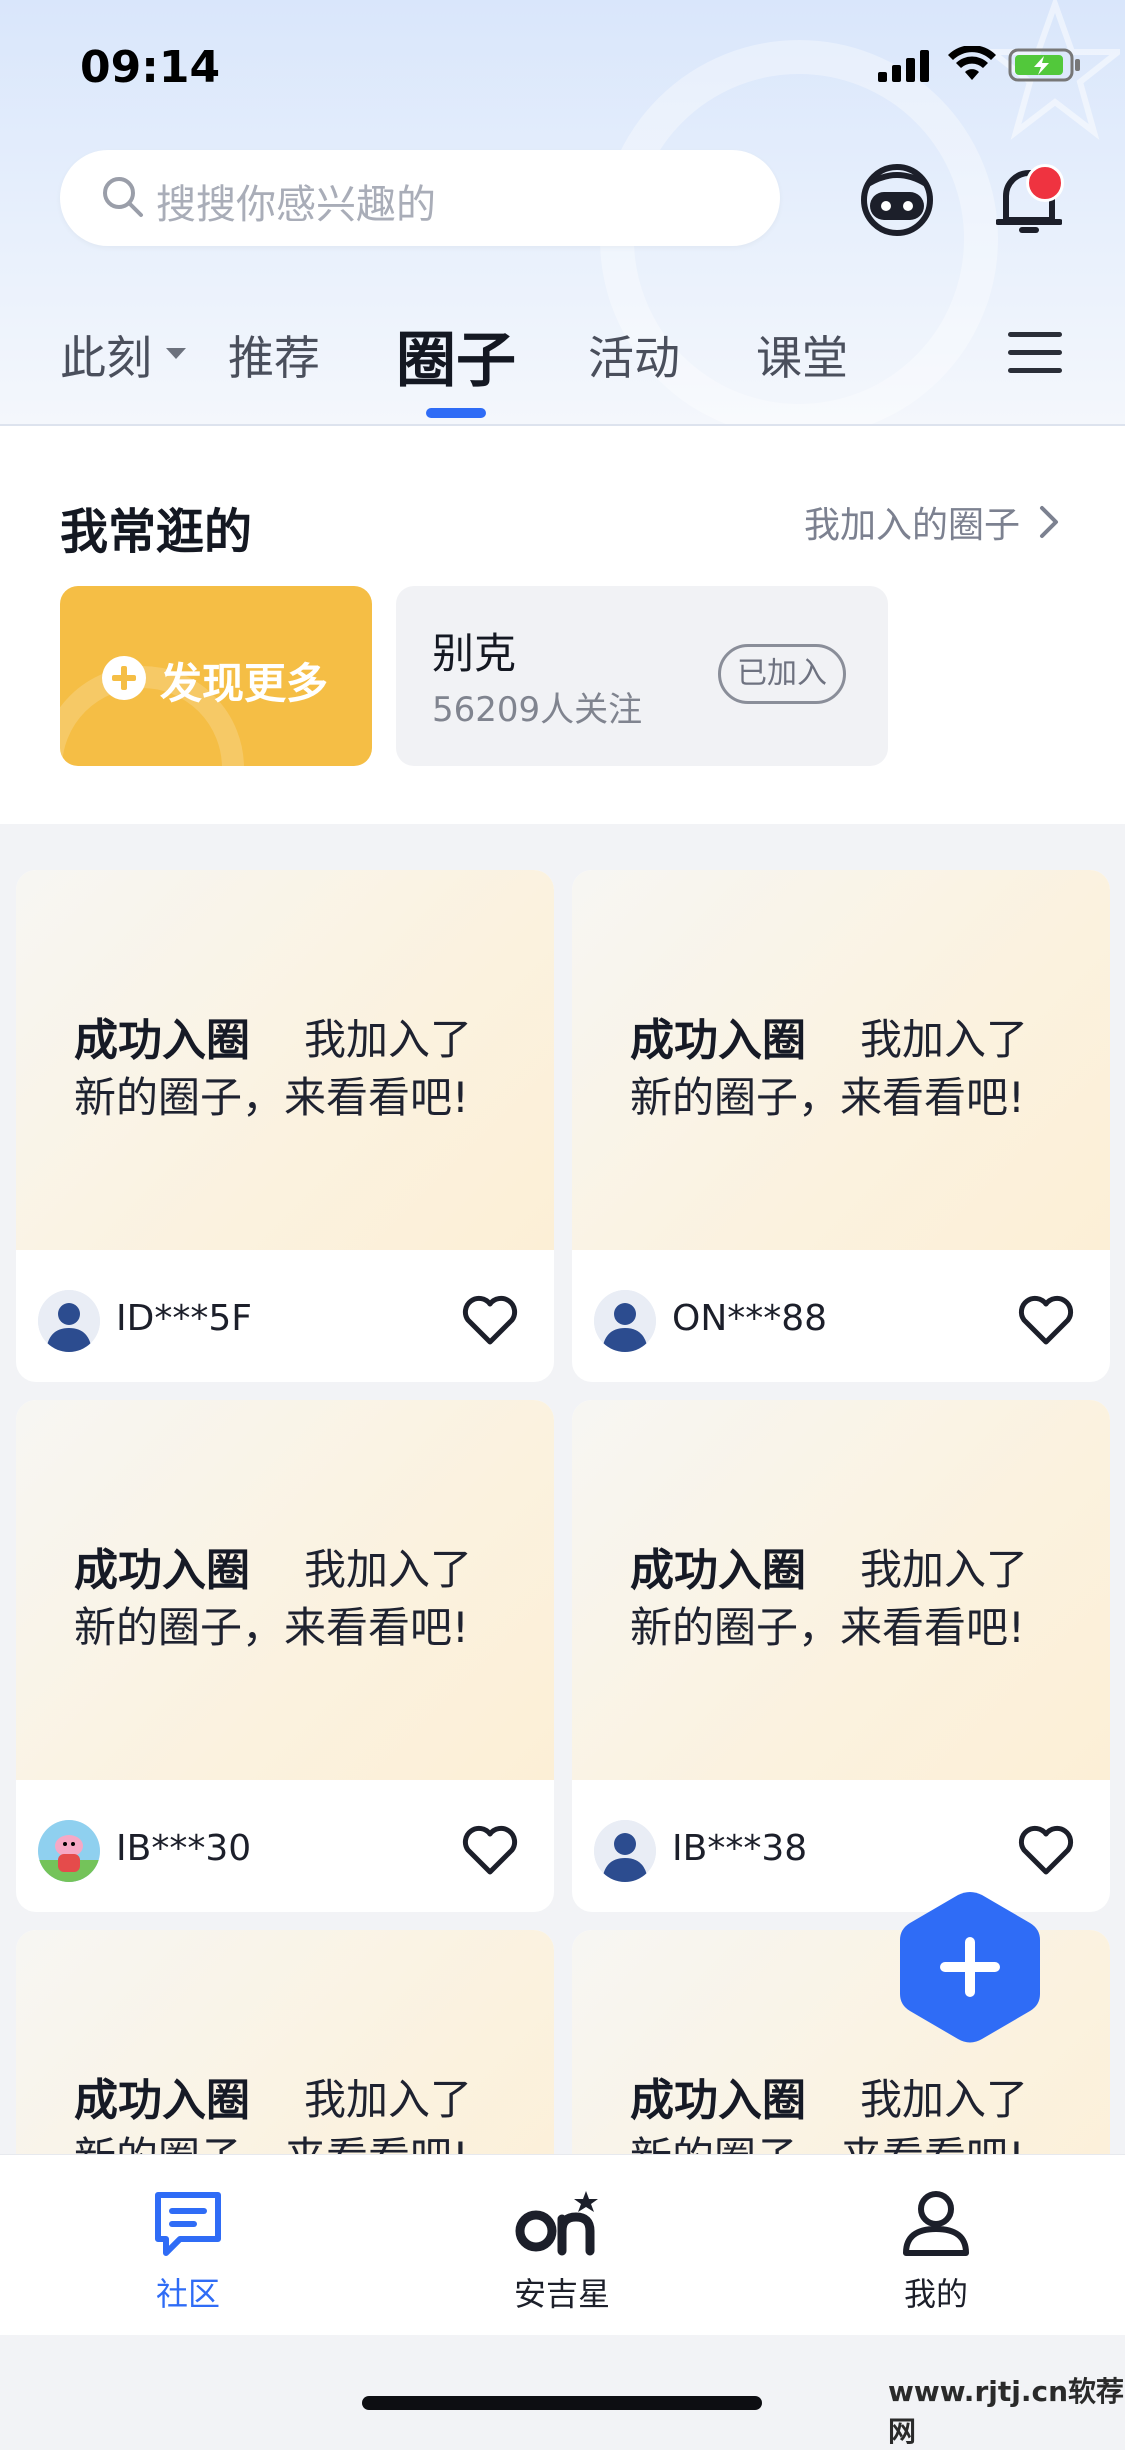 This screenshot has width=1125, height=2450. I want to click on discover-more-label: 发现更多, so click(244, 683).